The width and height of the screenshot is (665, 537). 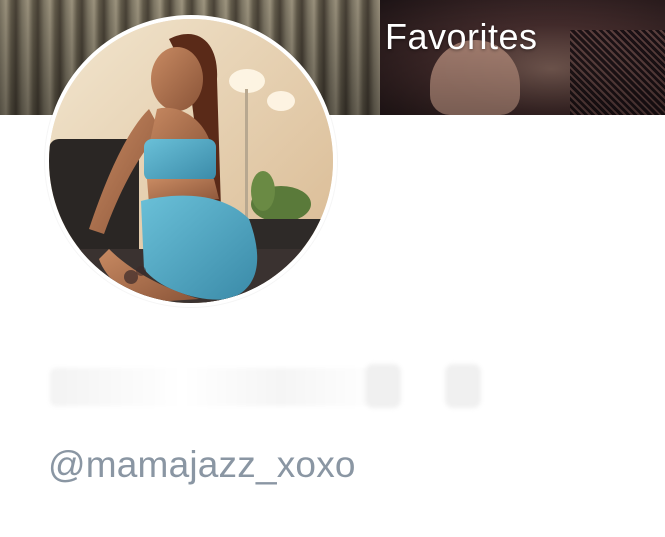 I want to click on cover-title: Favorites, so click(x=461, y=36).